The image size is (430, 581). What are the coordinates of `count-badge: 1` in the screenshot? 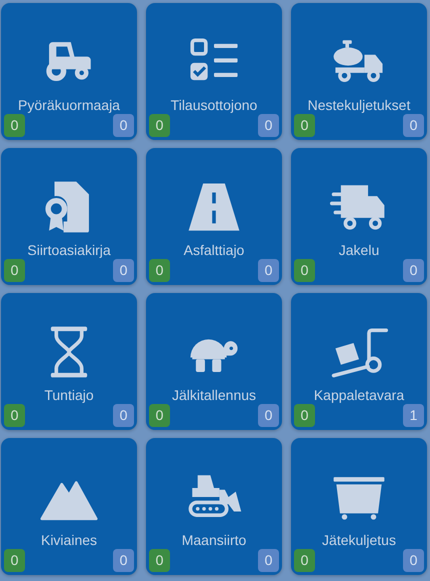 It's located at (413, 415).